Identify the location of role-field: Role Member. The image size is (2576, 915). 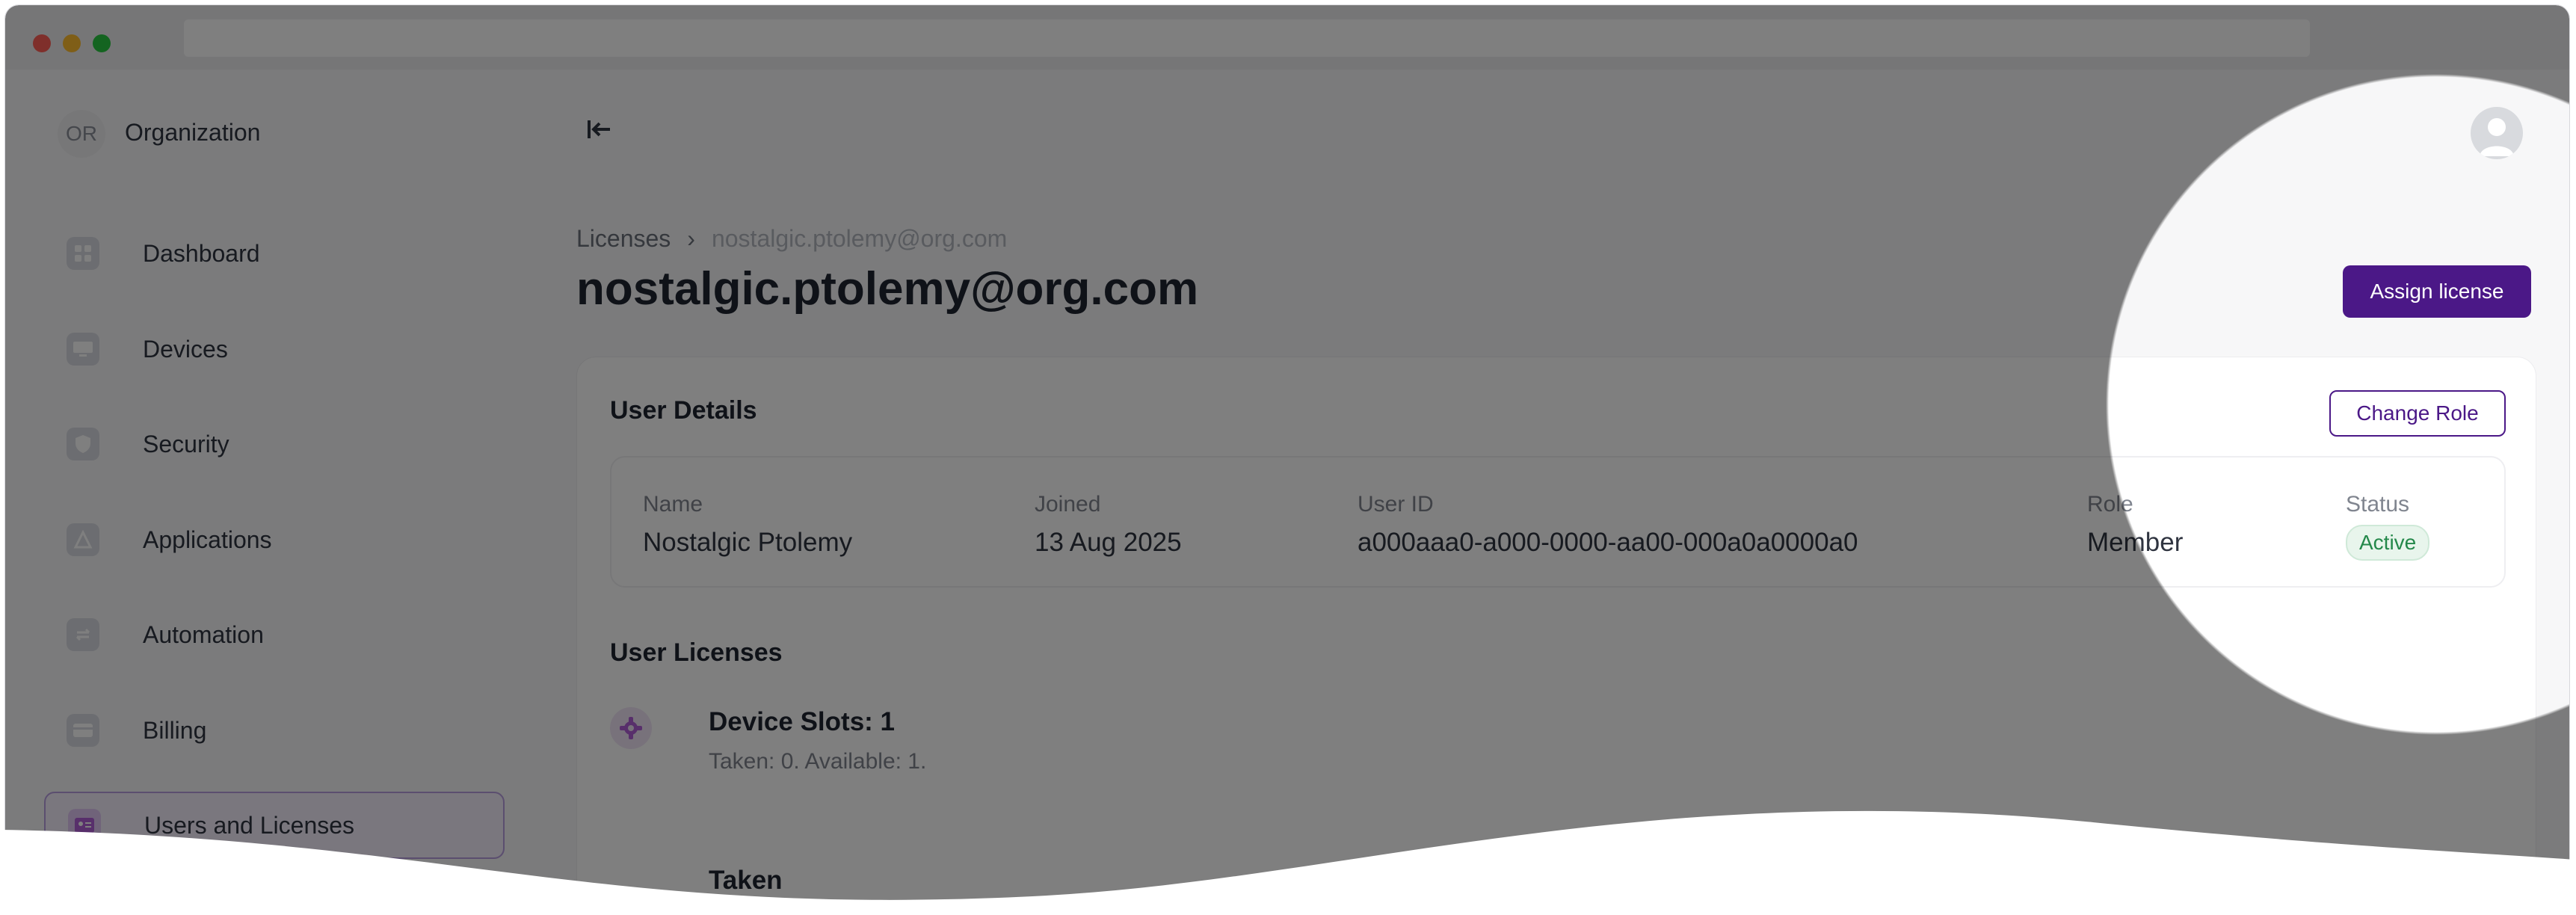
(2135, 525).